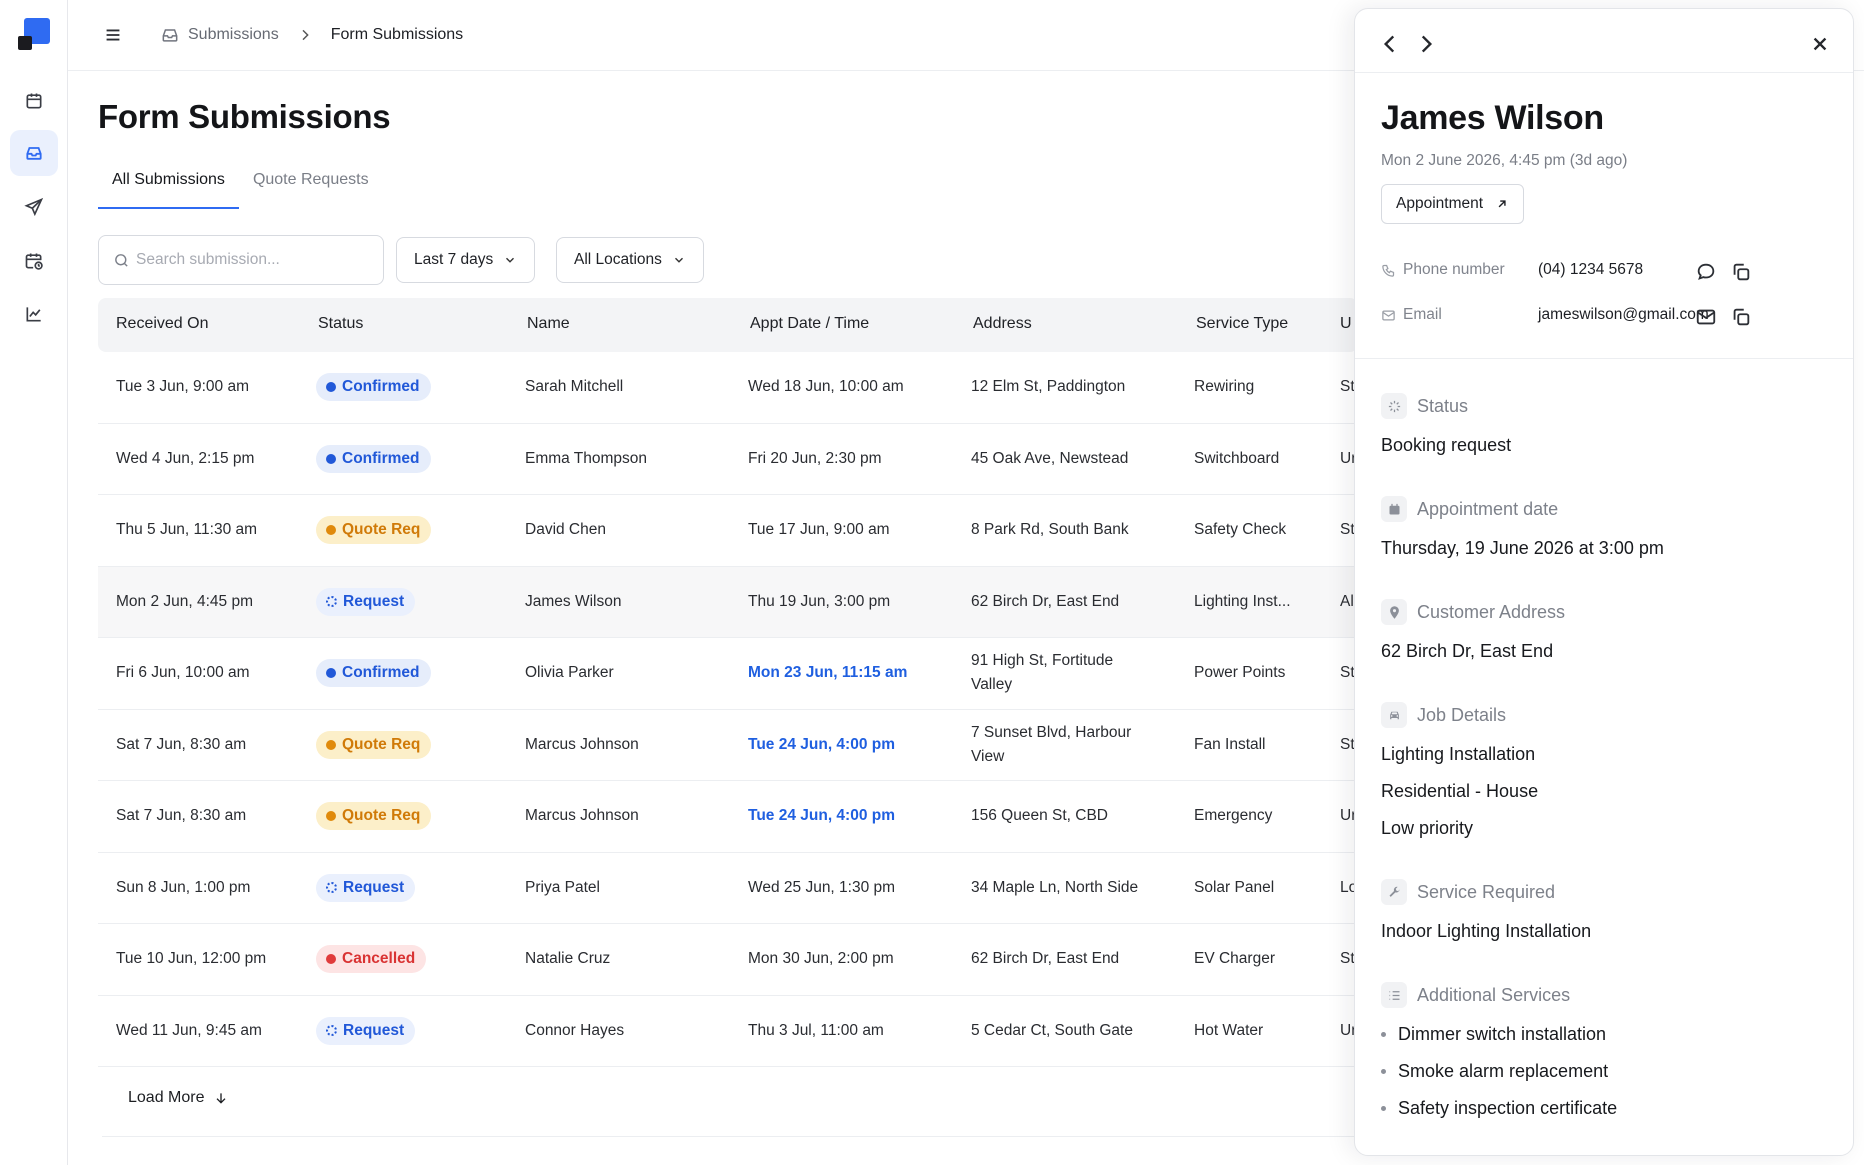 The image size is (1864, 1165). What do you see at coordinates (183, 673) in the screenshot?
I see `received-on-cell: Fri 6 Jun, 10:00 am` at bounding box center [183, 673].